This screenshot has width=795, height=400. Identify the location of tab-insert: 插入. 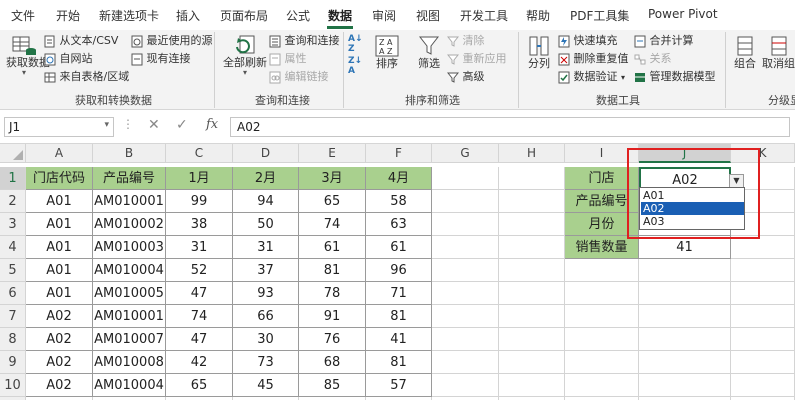
(188, 15).